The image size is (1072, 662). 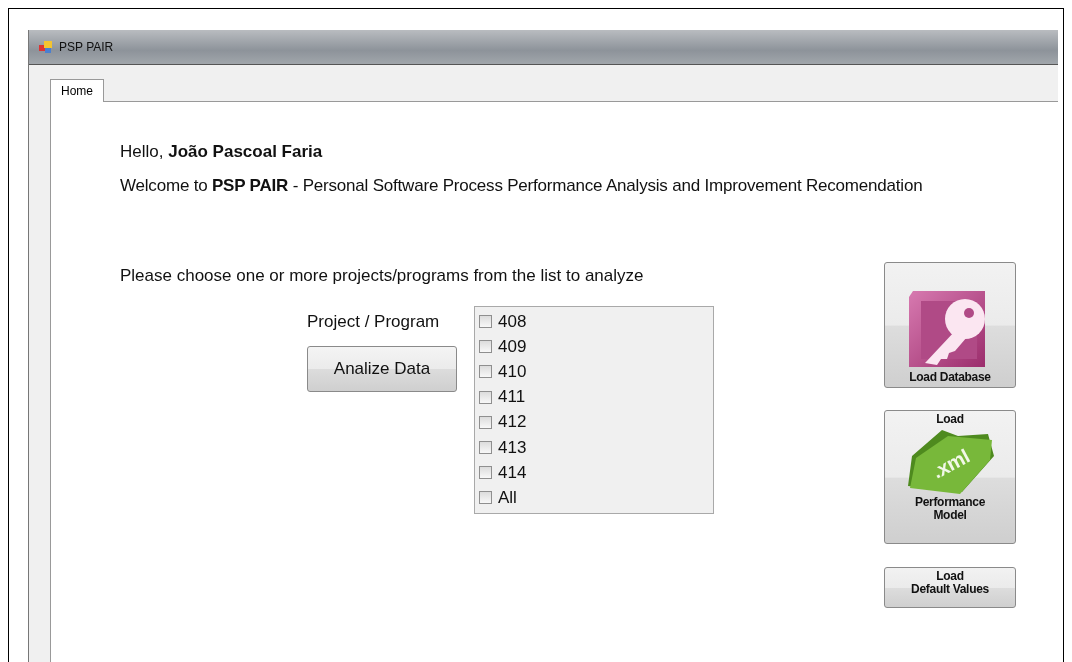 I want to click on app-icon, so click(x=46, y=47).